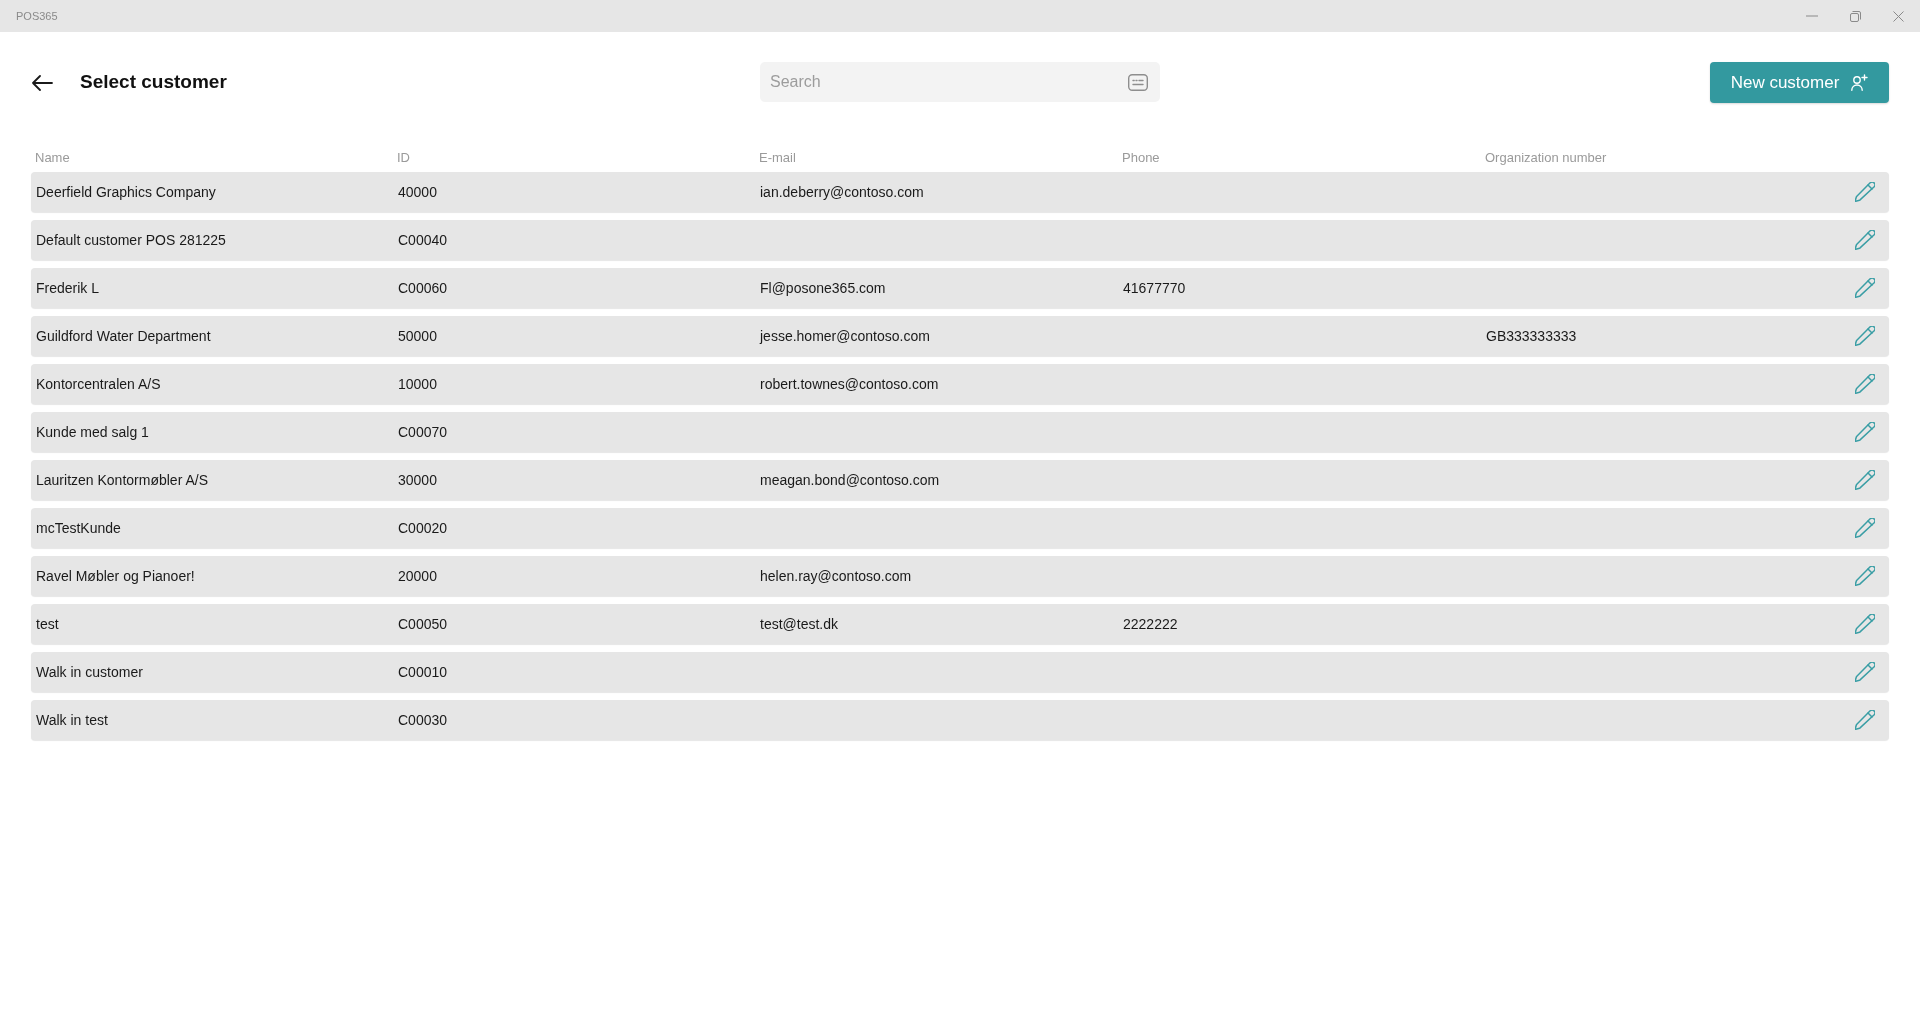 This screenshot has height=1032, width=1920. Describe the element at coordinates (1898, 16) in the screenshot. I see `close-icon` at that location.